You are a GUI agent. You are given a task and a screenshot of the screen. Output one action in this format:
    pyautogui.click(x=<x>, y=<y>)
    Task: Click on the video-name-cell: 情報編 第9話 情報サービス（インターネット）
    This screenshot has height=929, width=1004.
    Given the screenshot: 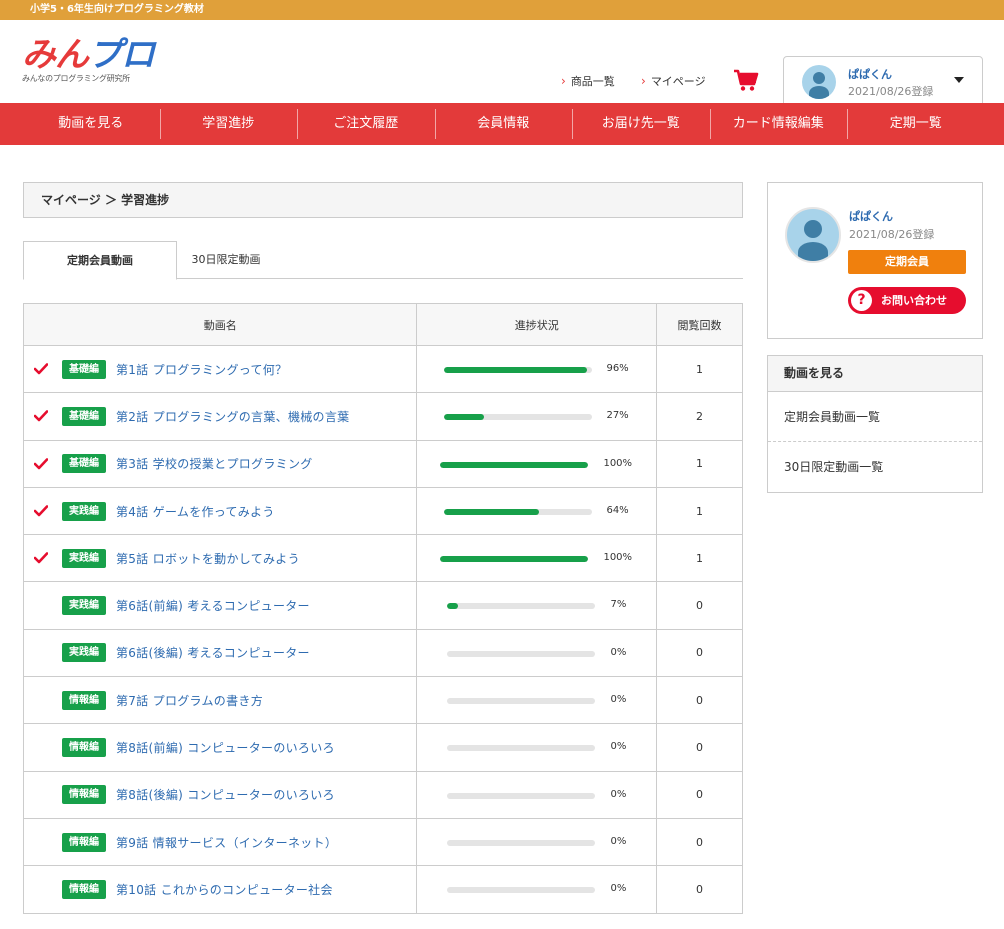 What is the action you would take?
    pyautogui.click(x=220, y=842)
    